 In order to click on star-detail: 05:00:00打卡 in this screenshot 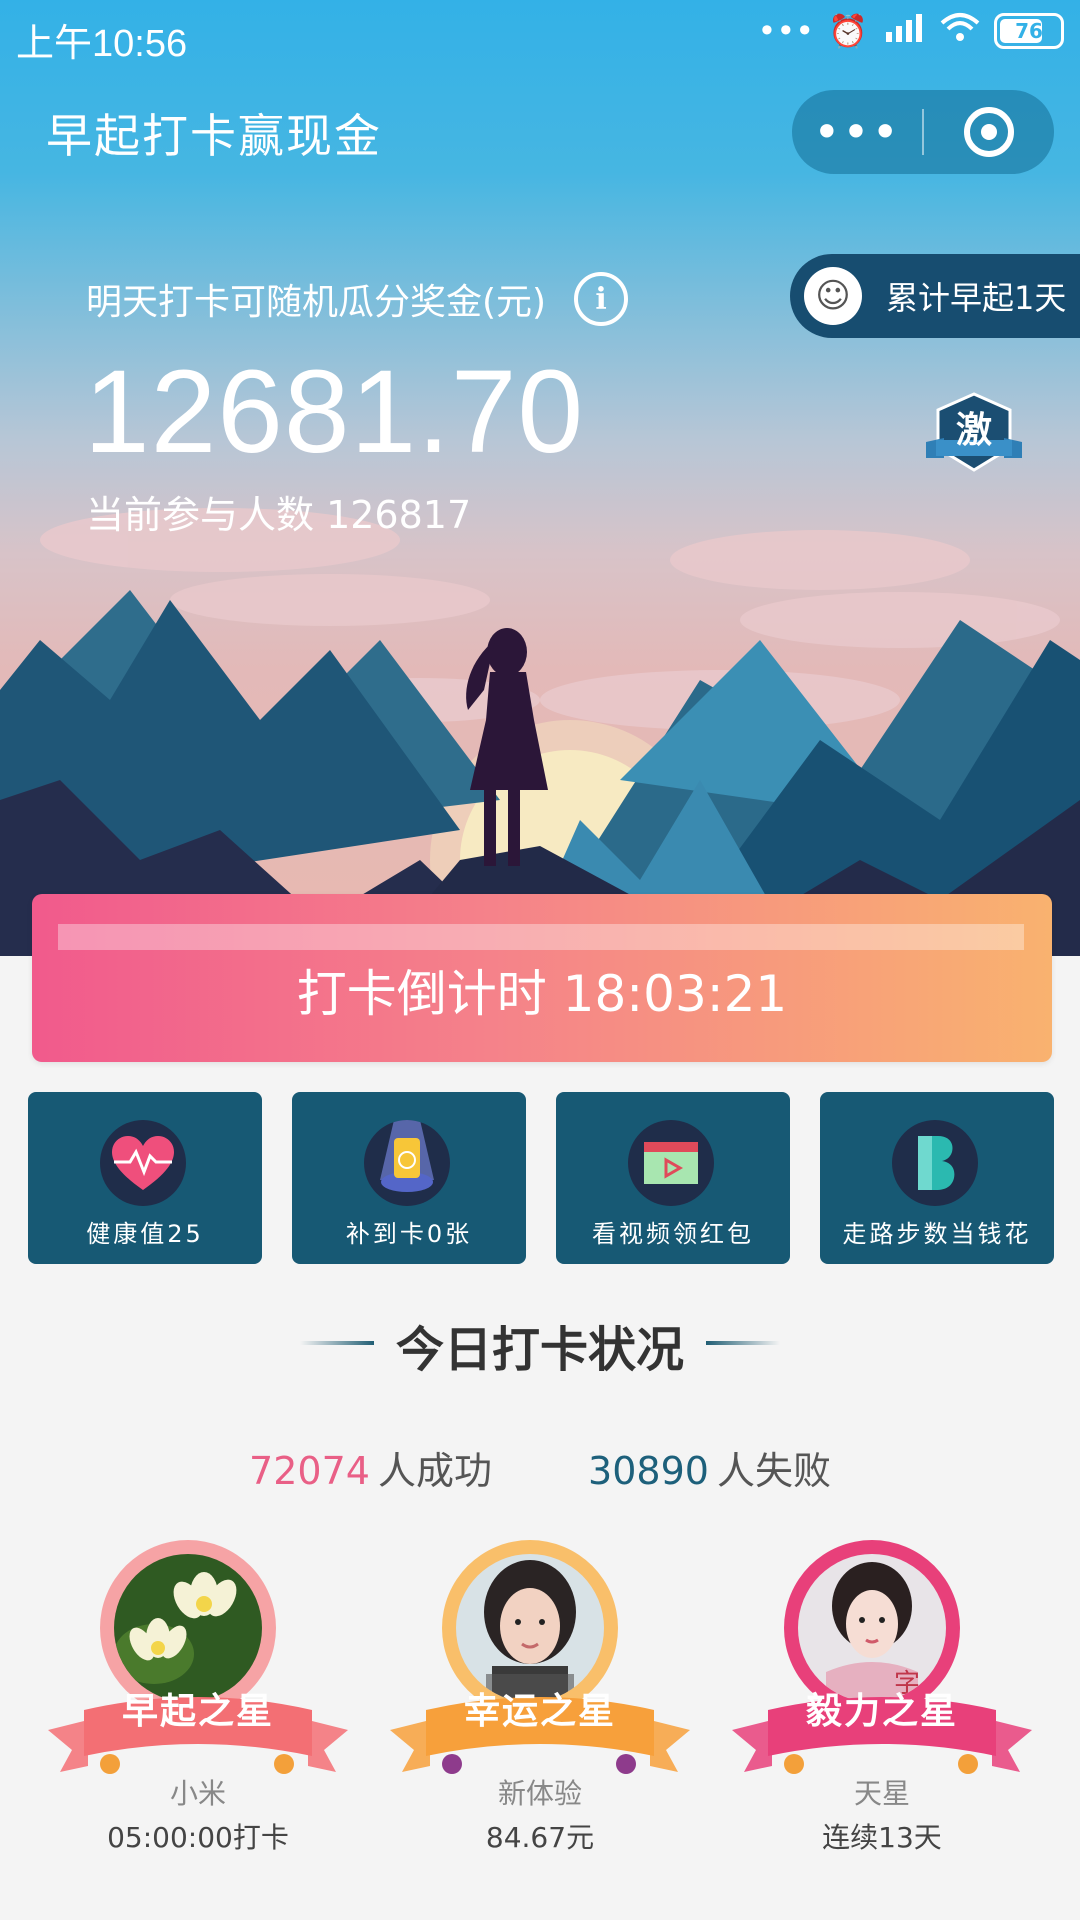, I will do `click(198, 1837)`.